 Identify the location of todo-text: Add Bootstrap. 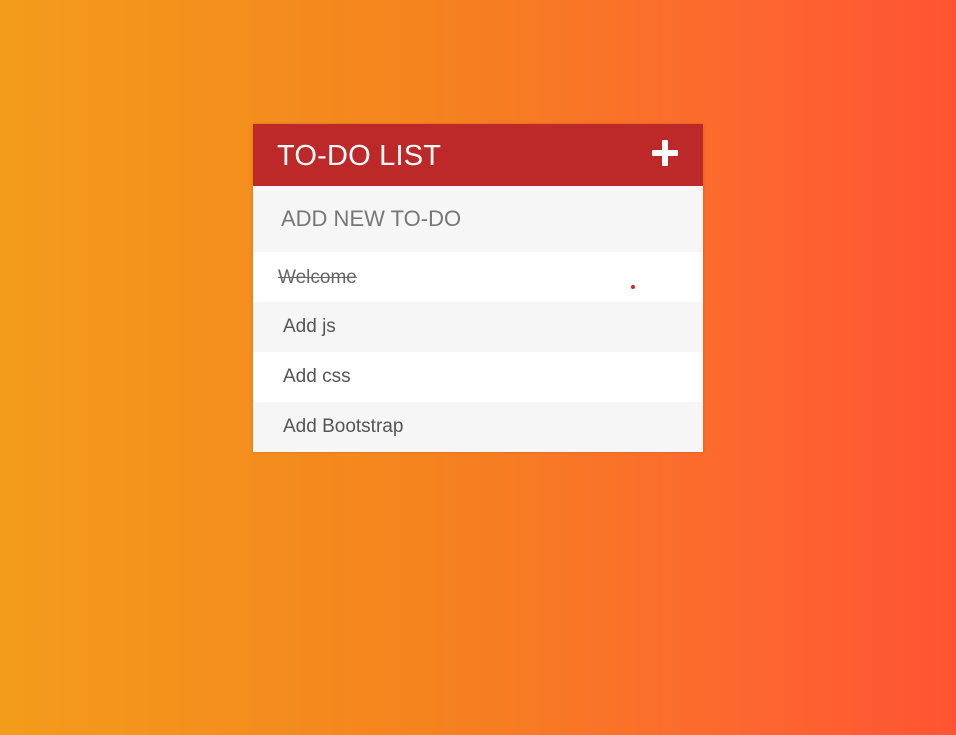
(343, 426).